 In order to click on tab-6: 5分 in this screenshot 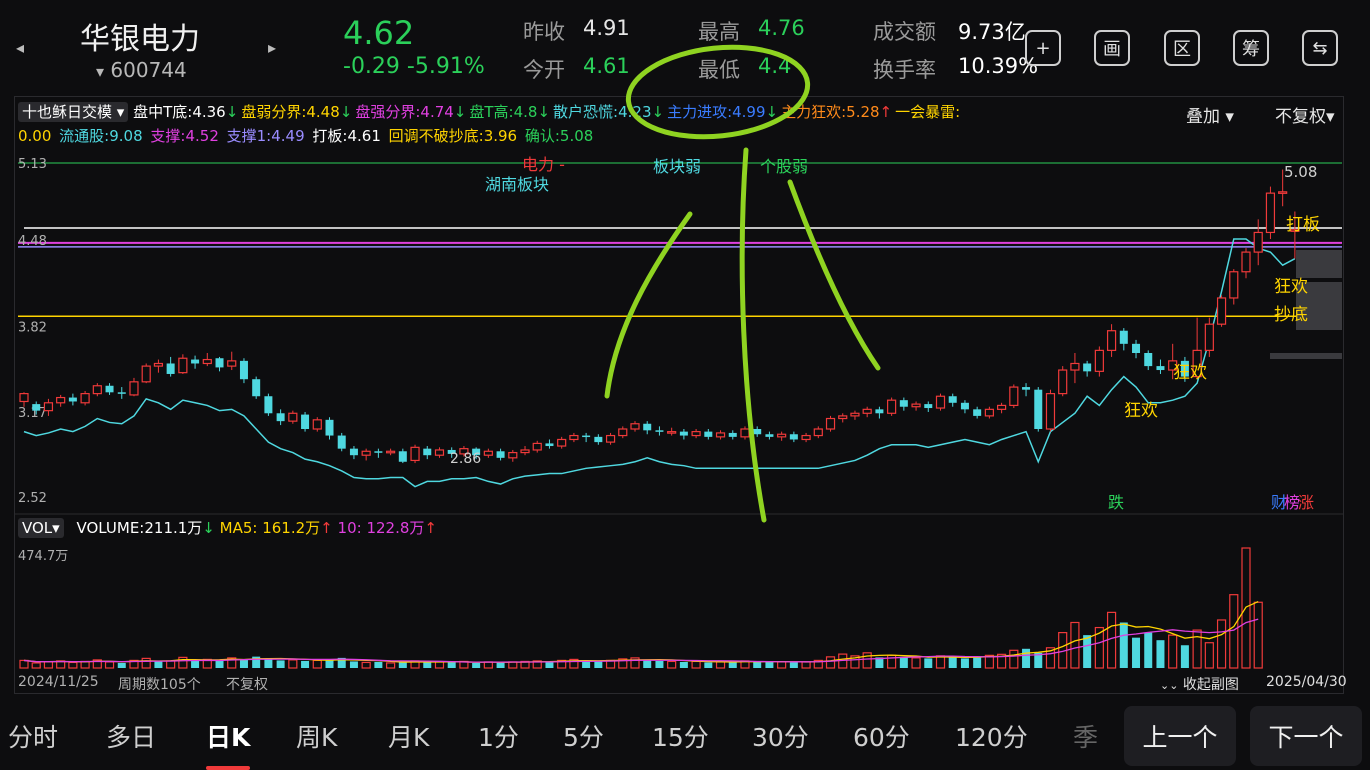, I will do `click(583, 736)`.